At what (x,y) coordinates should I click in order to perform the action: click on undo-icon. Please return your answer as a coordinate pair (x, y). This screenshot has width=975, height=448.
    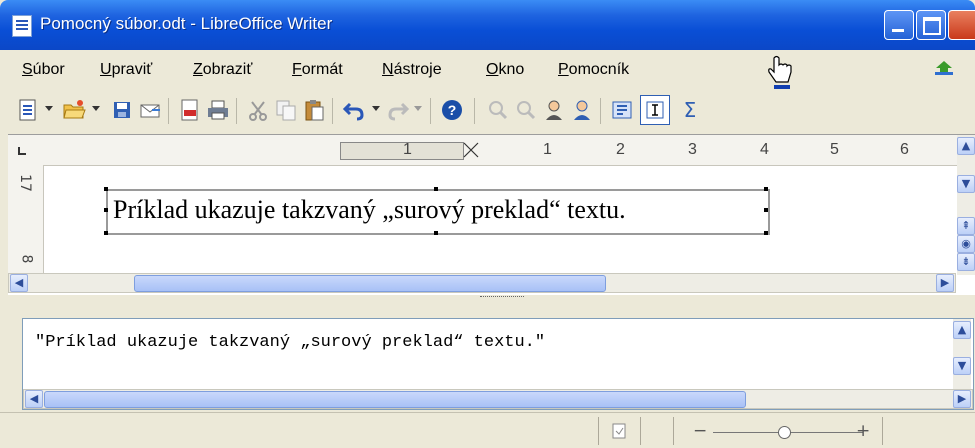
    Looking at the image, I should click on (354, 110).